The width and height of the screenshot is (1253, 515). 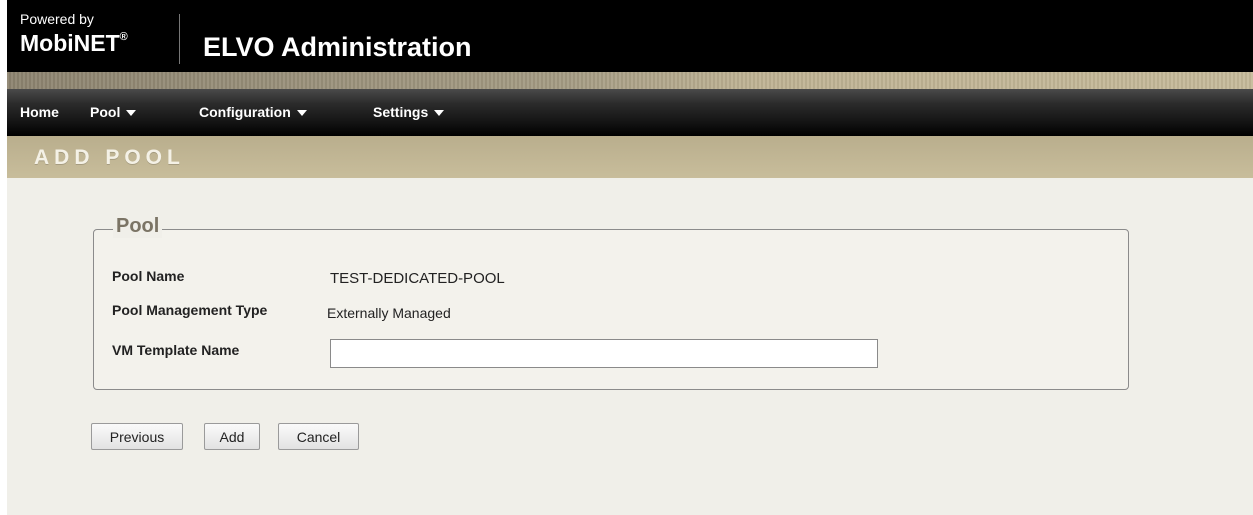 I want to click on header: Powered by MobiNET® ELVO Administration, so click(x=630, y=36).